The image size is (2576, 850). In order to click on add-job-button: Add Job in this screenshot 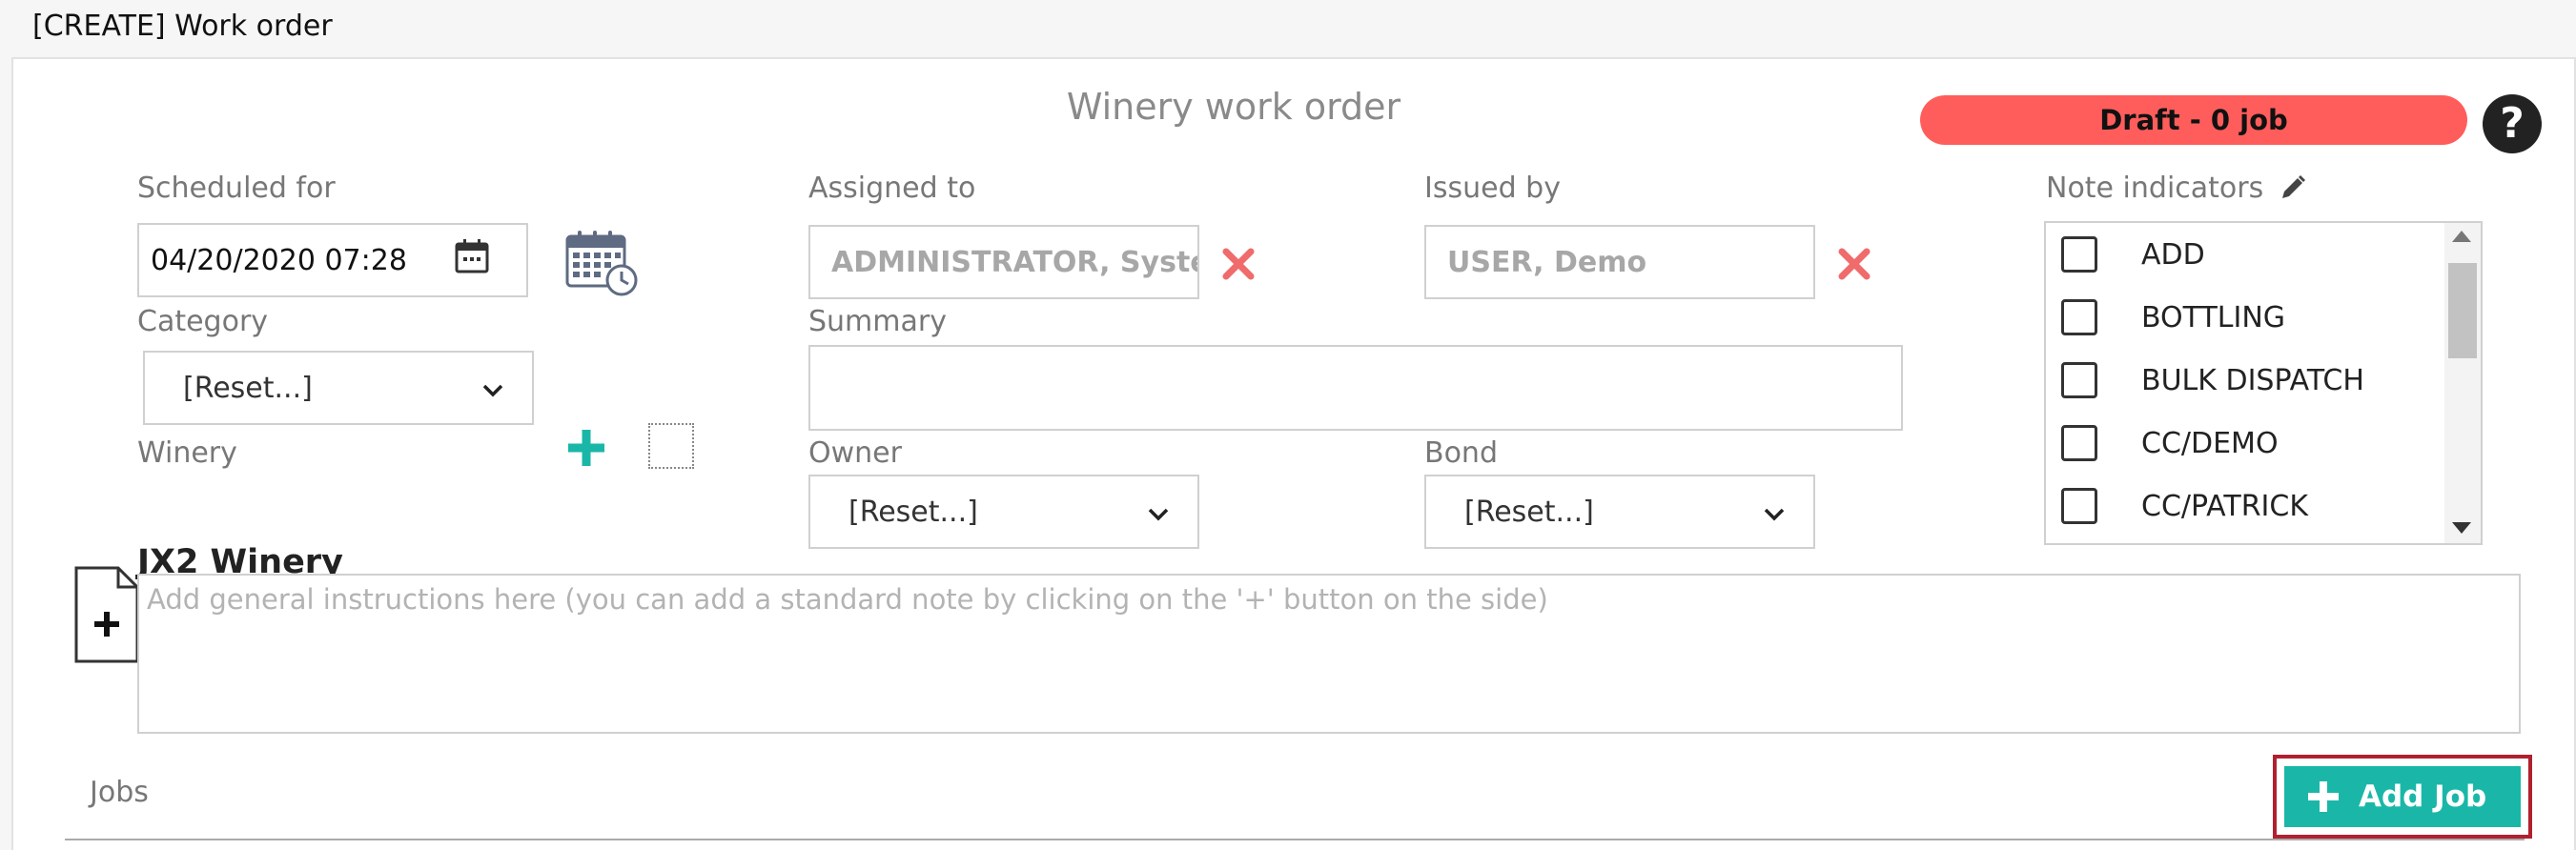, I will do `click(2402, 796)`.